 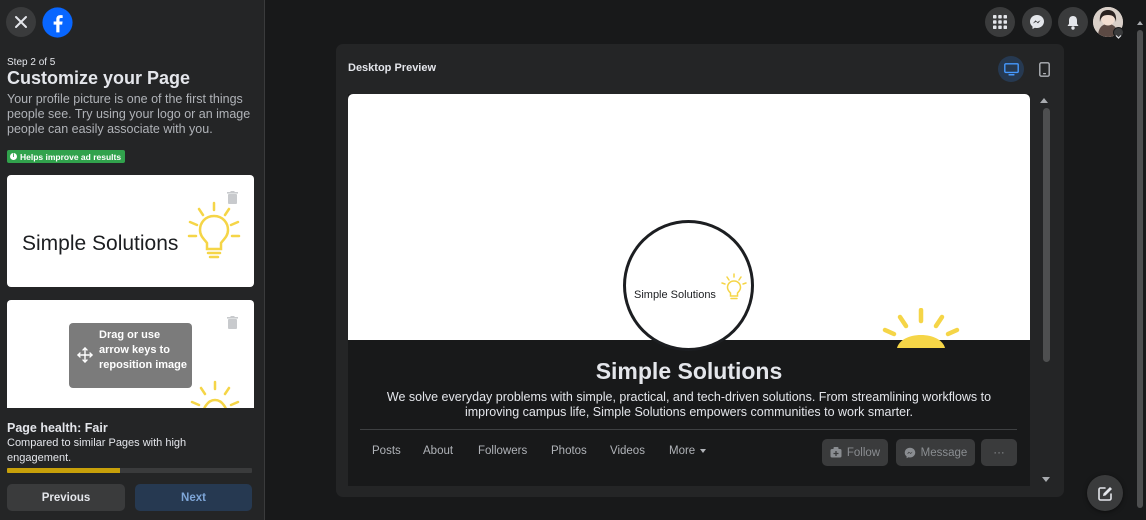 I want to click on notifications-button, so click(x=1073, y=22).